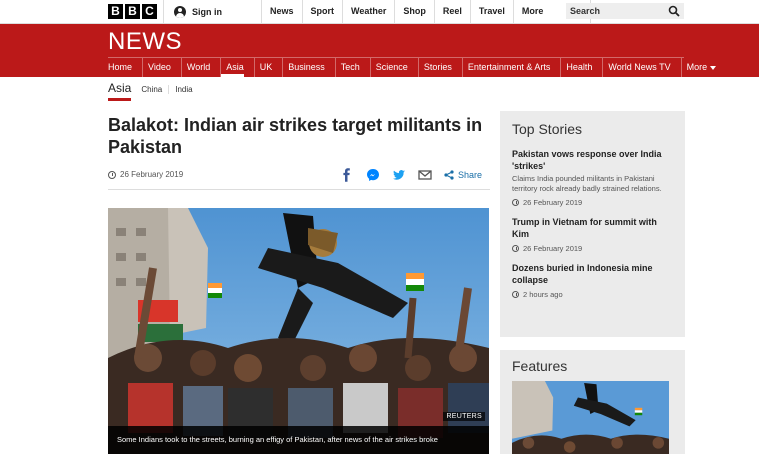 Image resolution: width=759 pixels, height=454 pixels. What do you see at coordinates (152, 174) in the screenshot?
I see `article-date-text: 26 February 2019` at bounding box center [152, 174].